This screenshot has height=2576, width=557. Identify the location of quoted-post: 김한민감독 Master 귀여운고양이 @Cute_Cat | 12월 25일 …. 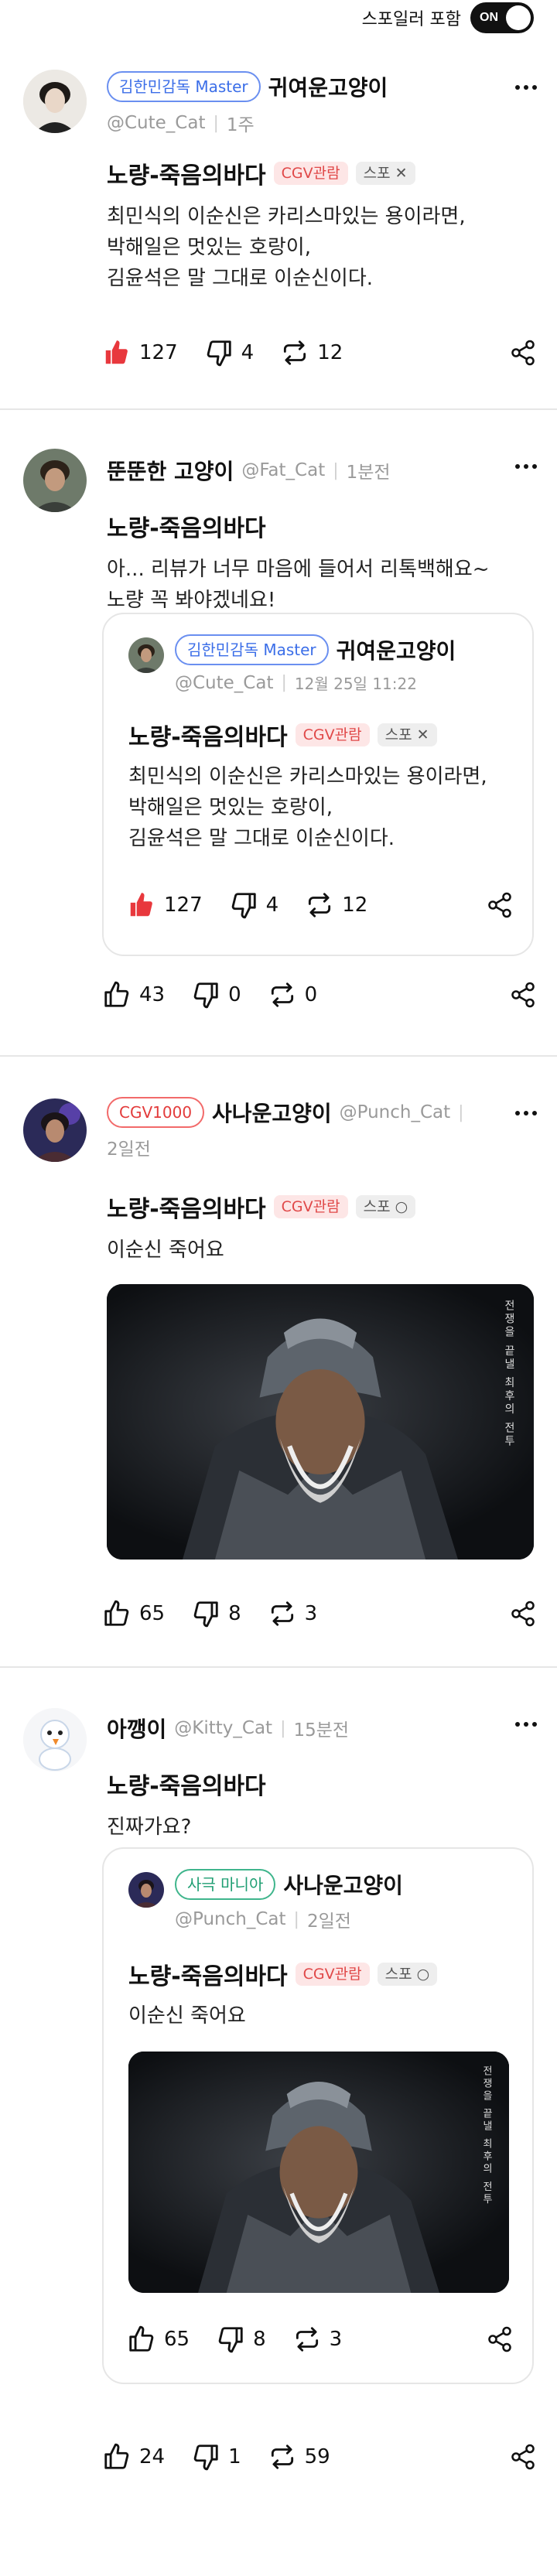
(318, 784).